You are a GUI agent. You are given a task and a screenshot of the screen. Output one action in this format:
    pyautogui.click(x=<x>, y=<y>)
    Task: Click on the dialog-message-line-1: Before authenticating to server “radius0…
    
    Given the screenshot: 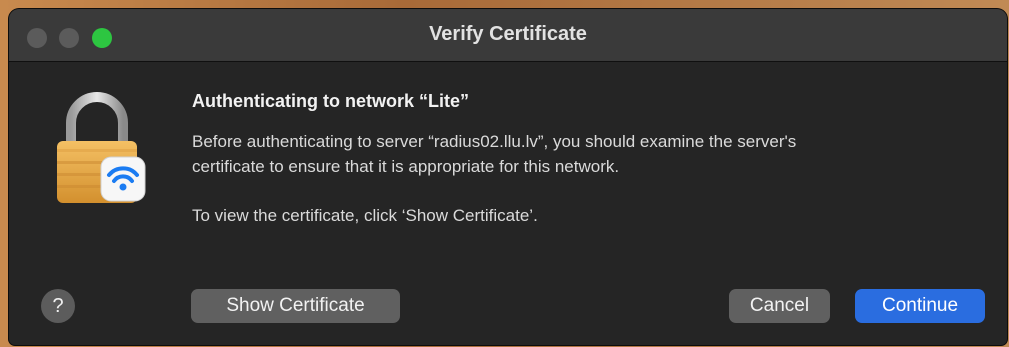 What is the action you would take?
    pyautogui.click(x=494, y=141)
    